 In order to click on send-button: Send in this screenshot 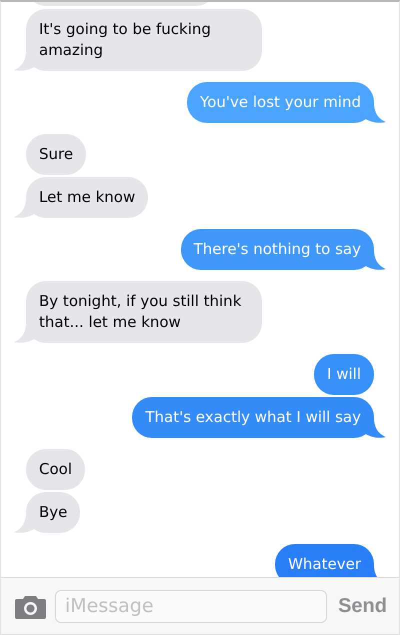, I will do `click(361, 606)`.